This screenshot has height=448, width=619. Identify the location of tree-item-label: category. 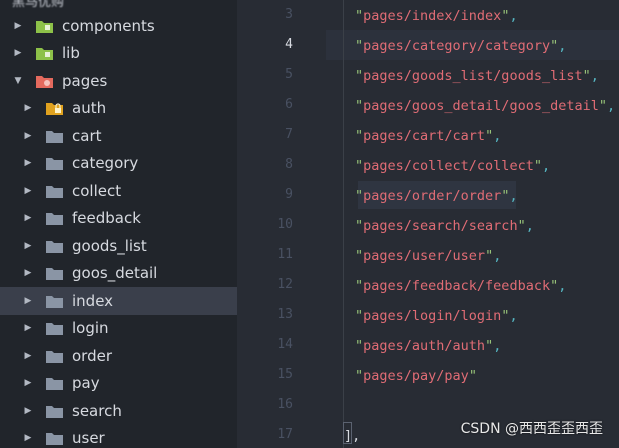
(105, 163).